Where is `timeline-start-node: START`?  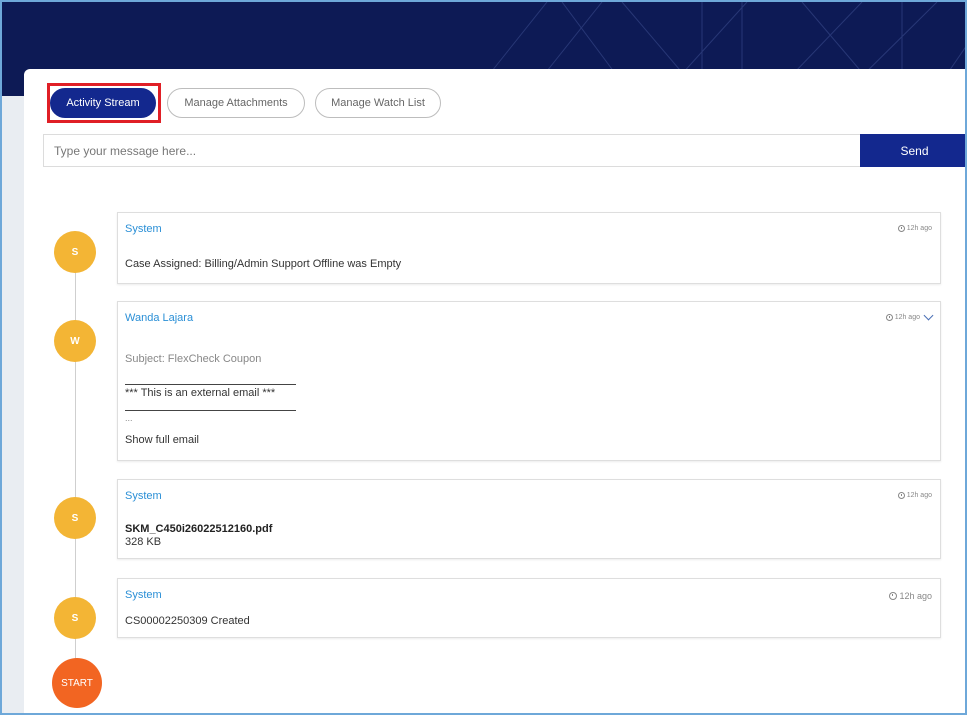 timeline-start-node: START is located at coordinates (77, 683).